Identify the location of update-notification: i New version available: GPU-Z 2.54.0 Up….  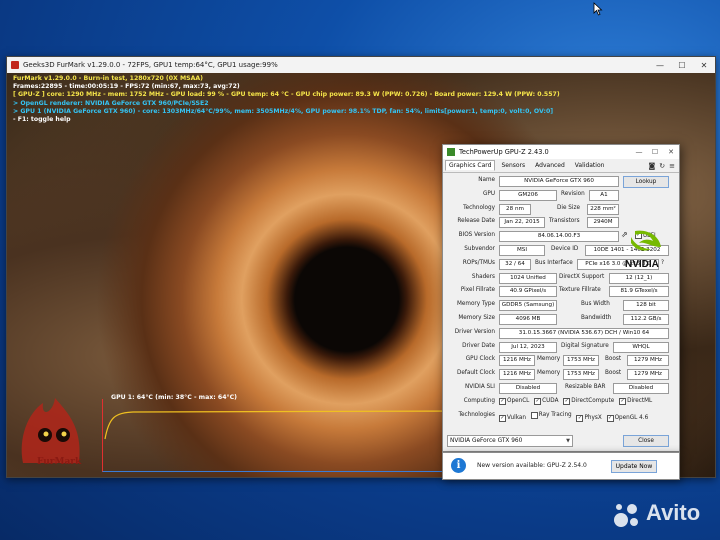
(561, 466).